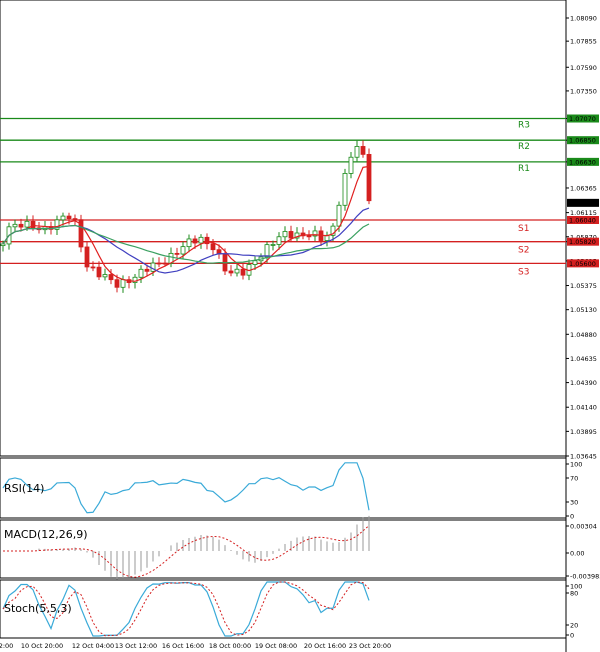 Image resolution: width=600 pixels, height=652 pixels. Describe the element at coordinates (583, 91) in the screenshot. I see `y-tick-label: 1.07350` at that location.